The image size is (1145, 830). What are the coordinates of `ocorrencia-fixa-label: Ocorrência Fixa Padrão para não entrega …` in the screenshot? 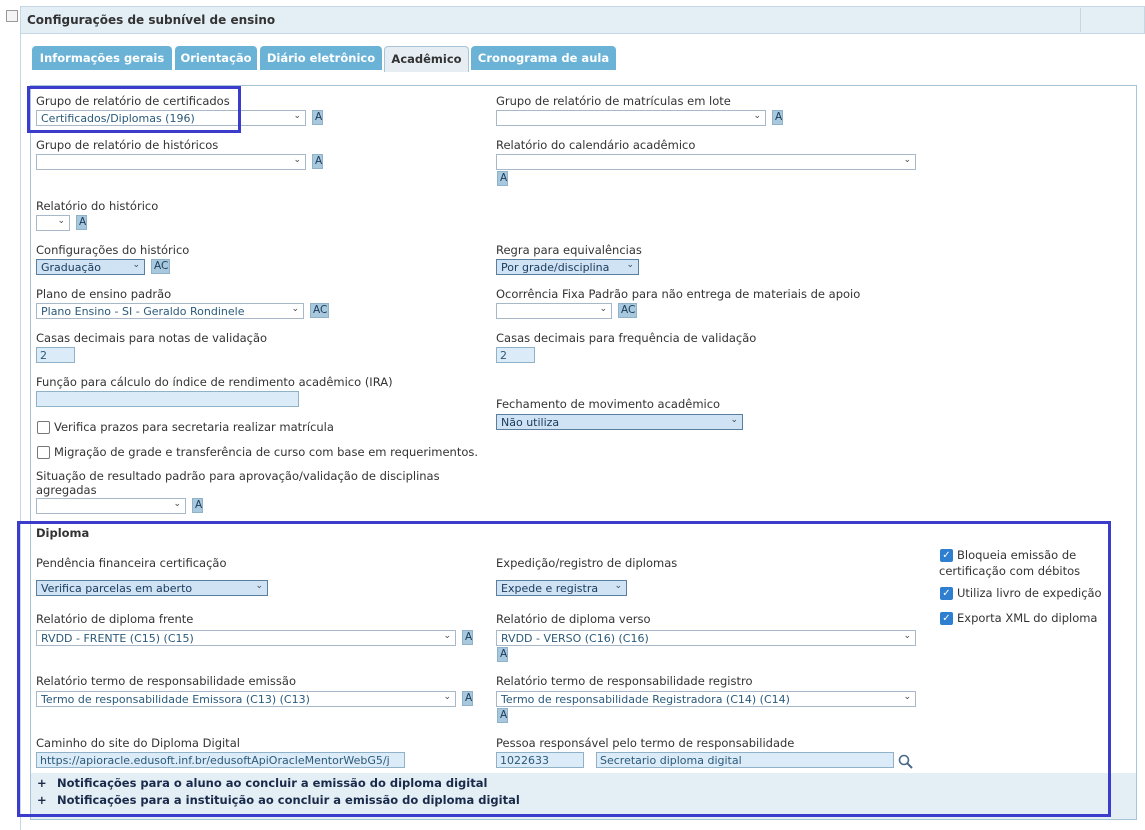 It's located at (678, 294).